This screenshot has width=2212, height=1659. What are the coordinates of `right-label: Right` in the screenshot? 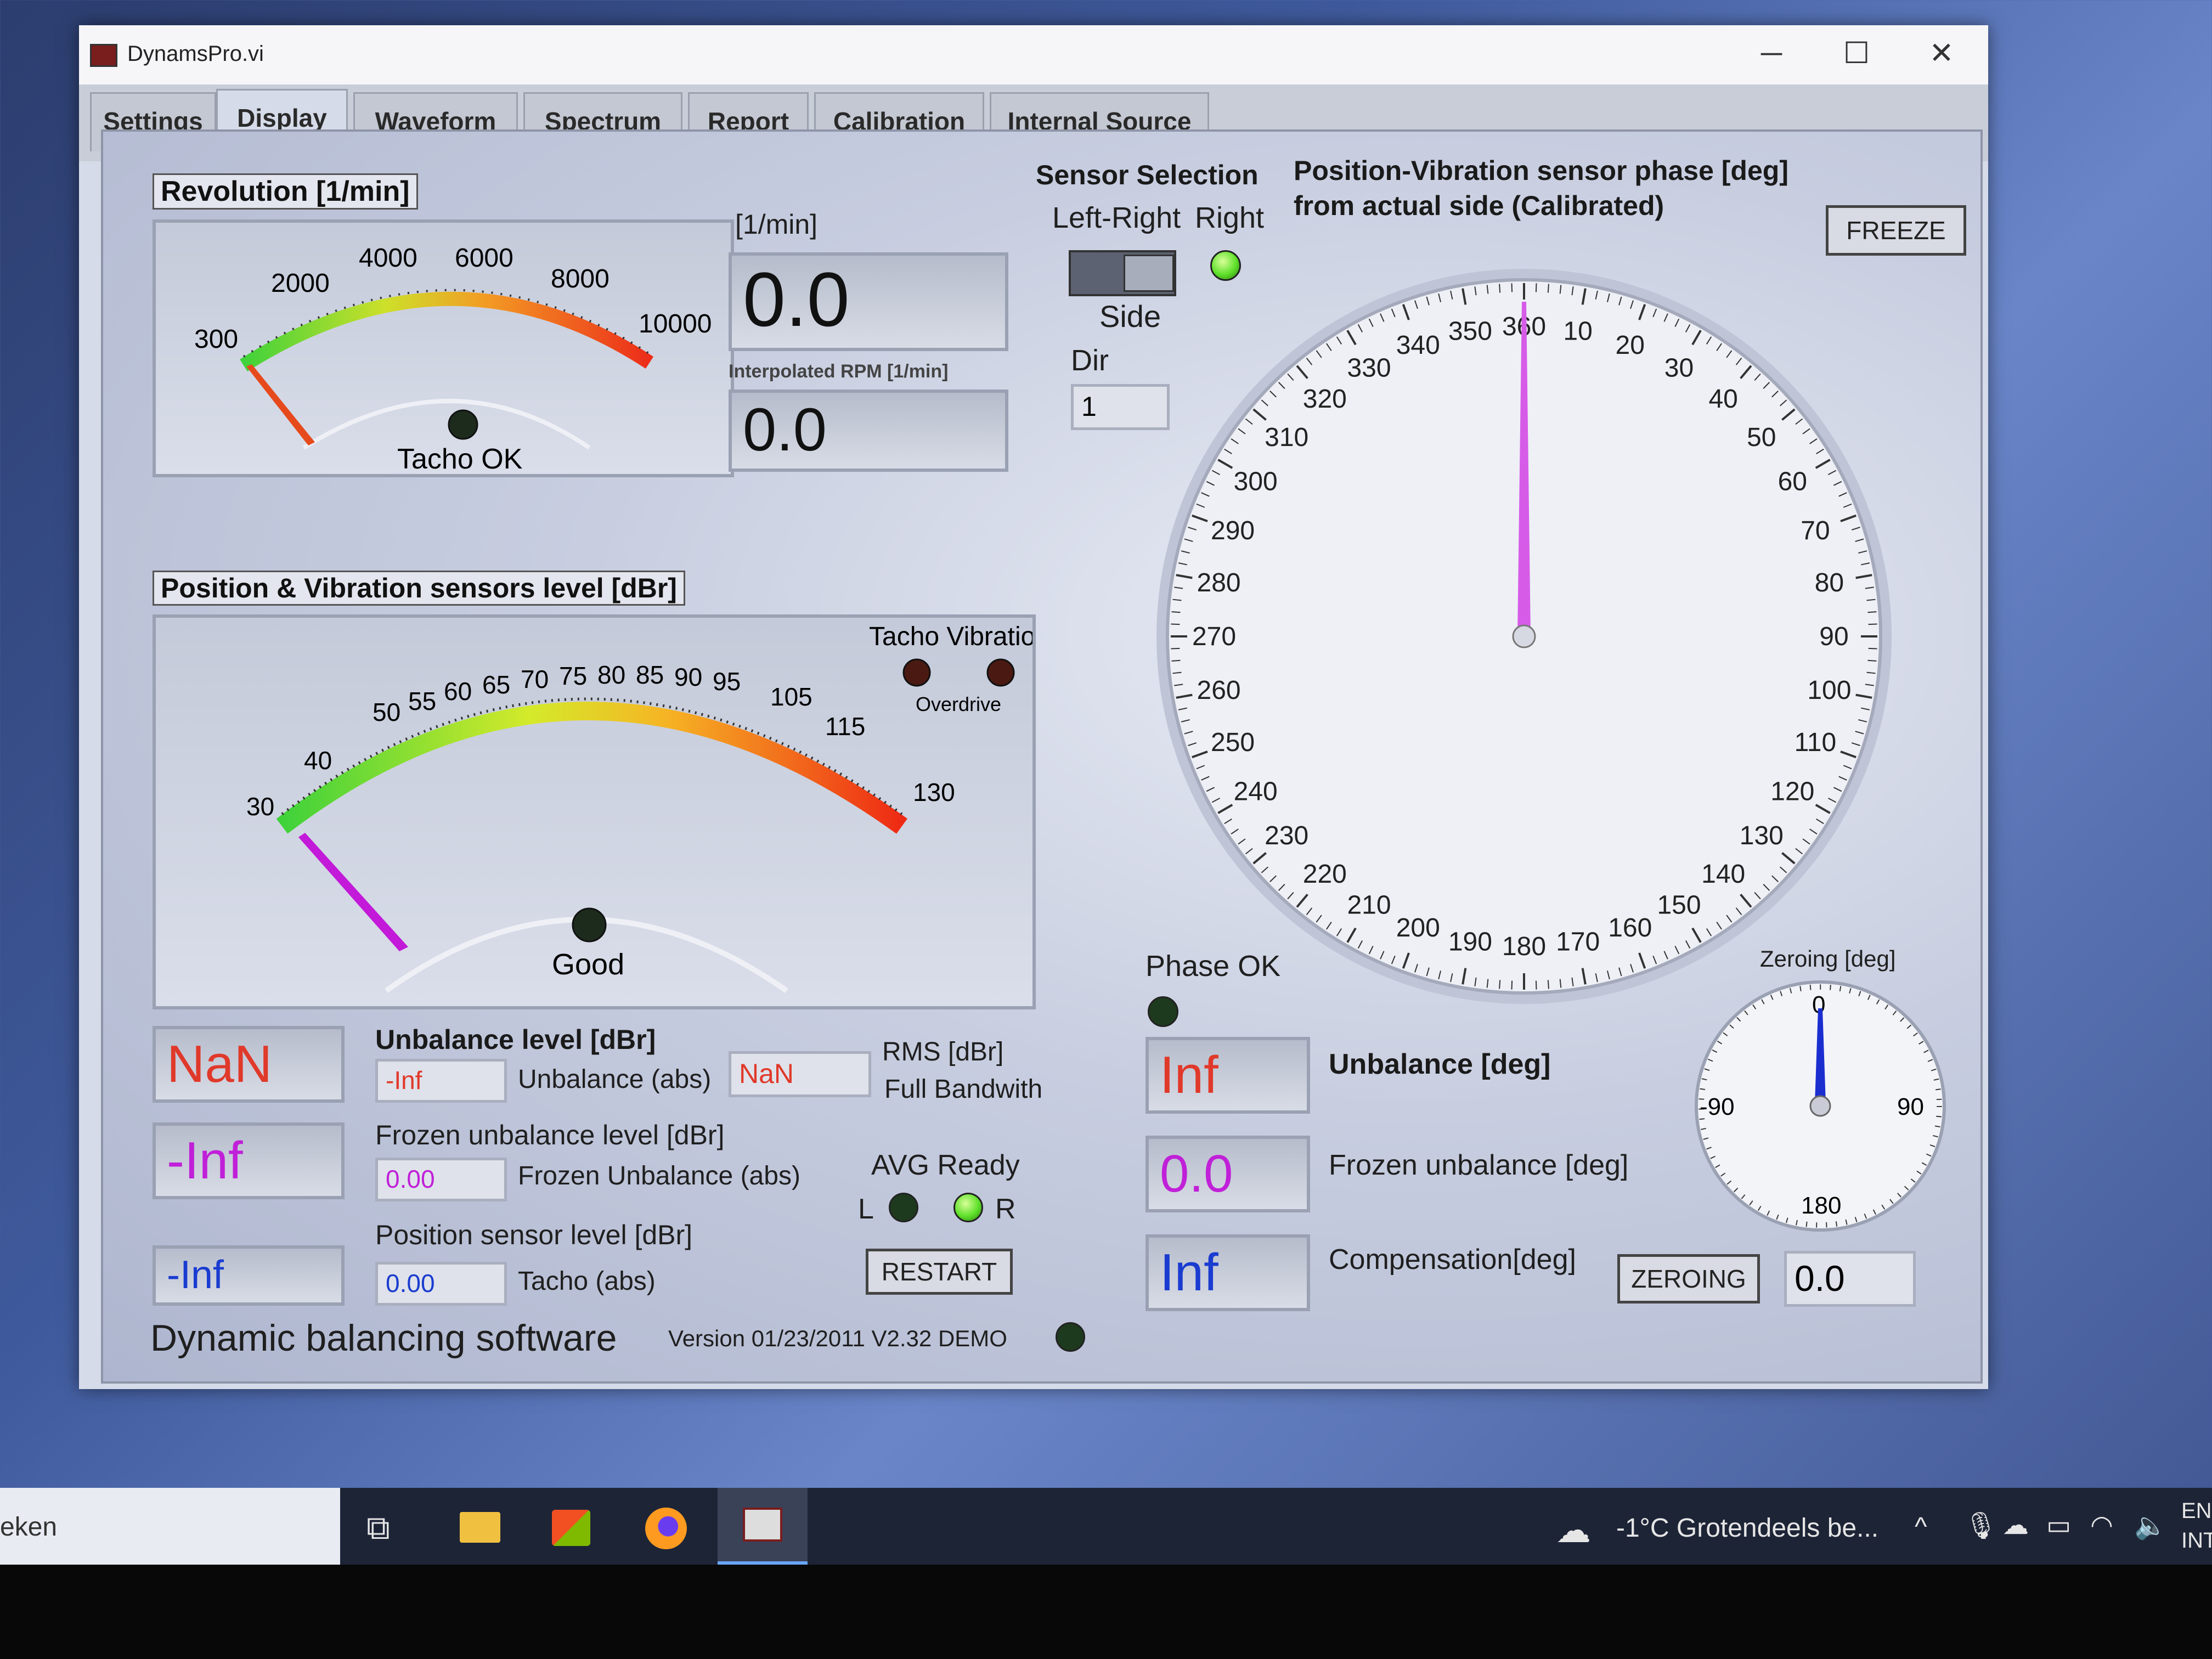 It's located at (1230, 217).